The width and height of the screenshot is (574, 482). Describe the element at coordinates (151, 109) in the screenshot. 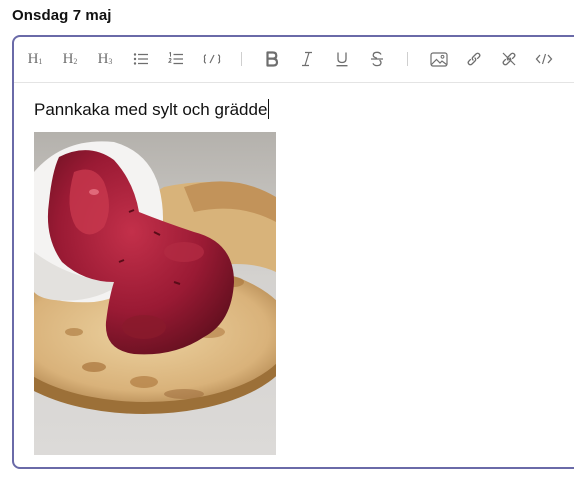

I see `editor-text: Pannkaka med sylt och grädde` at that location.